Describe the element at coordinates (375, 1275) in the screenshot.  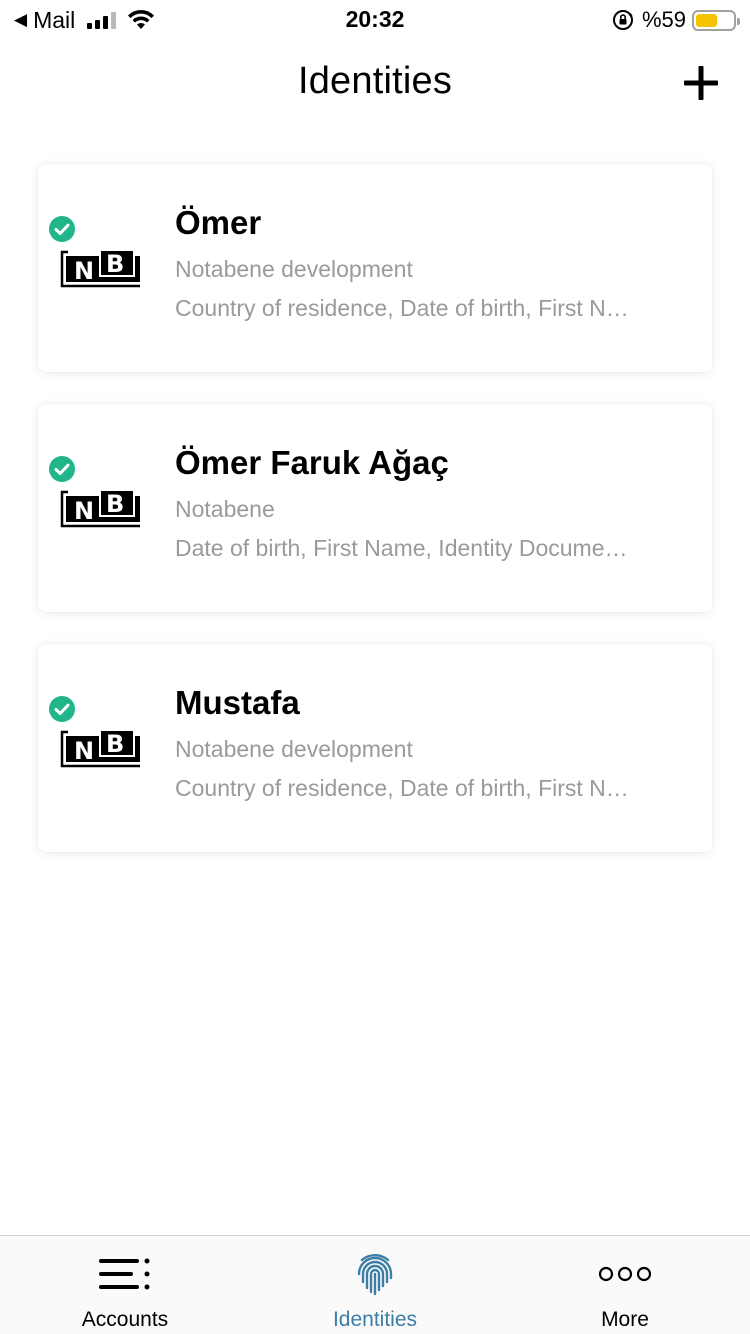
I see `fingerprint-icon` at that location.